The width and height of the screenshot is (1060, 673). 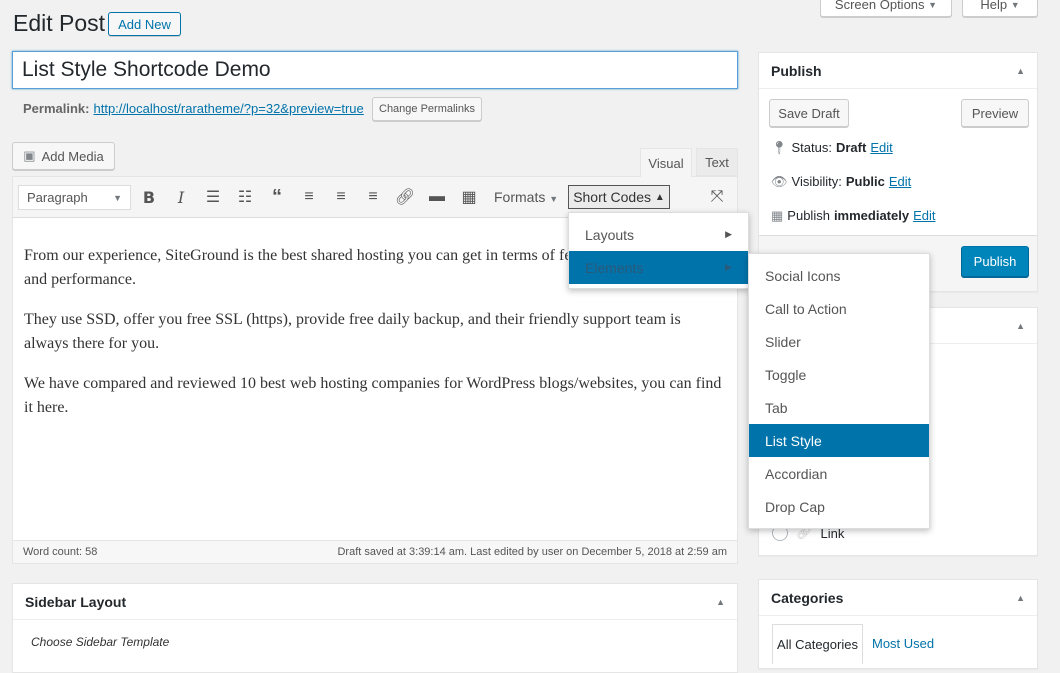 What do you see at coordinates (373, 197) in the screenshot?
I see `align-right-icon: ≡` at bounding box center [373, 197].